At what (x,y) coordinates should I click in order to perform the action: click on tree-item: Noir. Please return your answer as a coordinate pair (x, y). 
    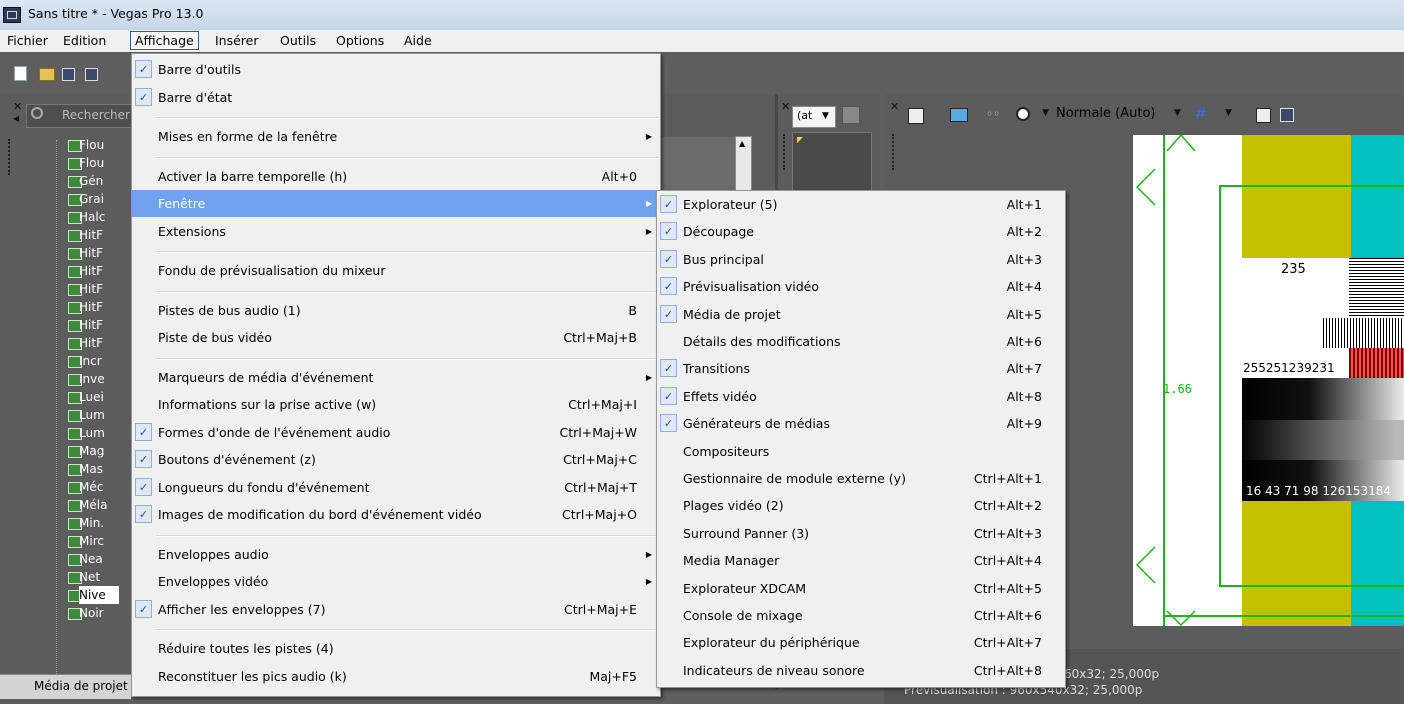
    Looking at the image, I should click on (99, 613).